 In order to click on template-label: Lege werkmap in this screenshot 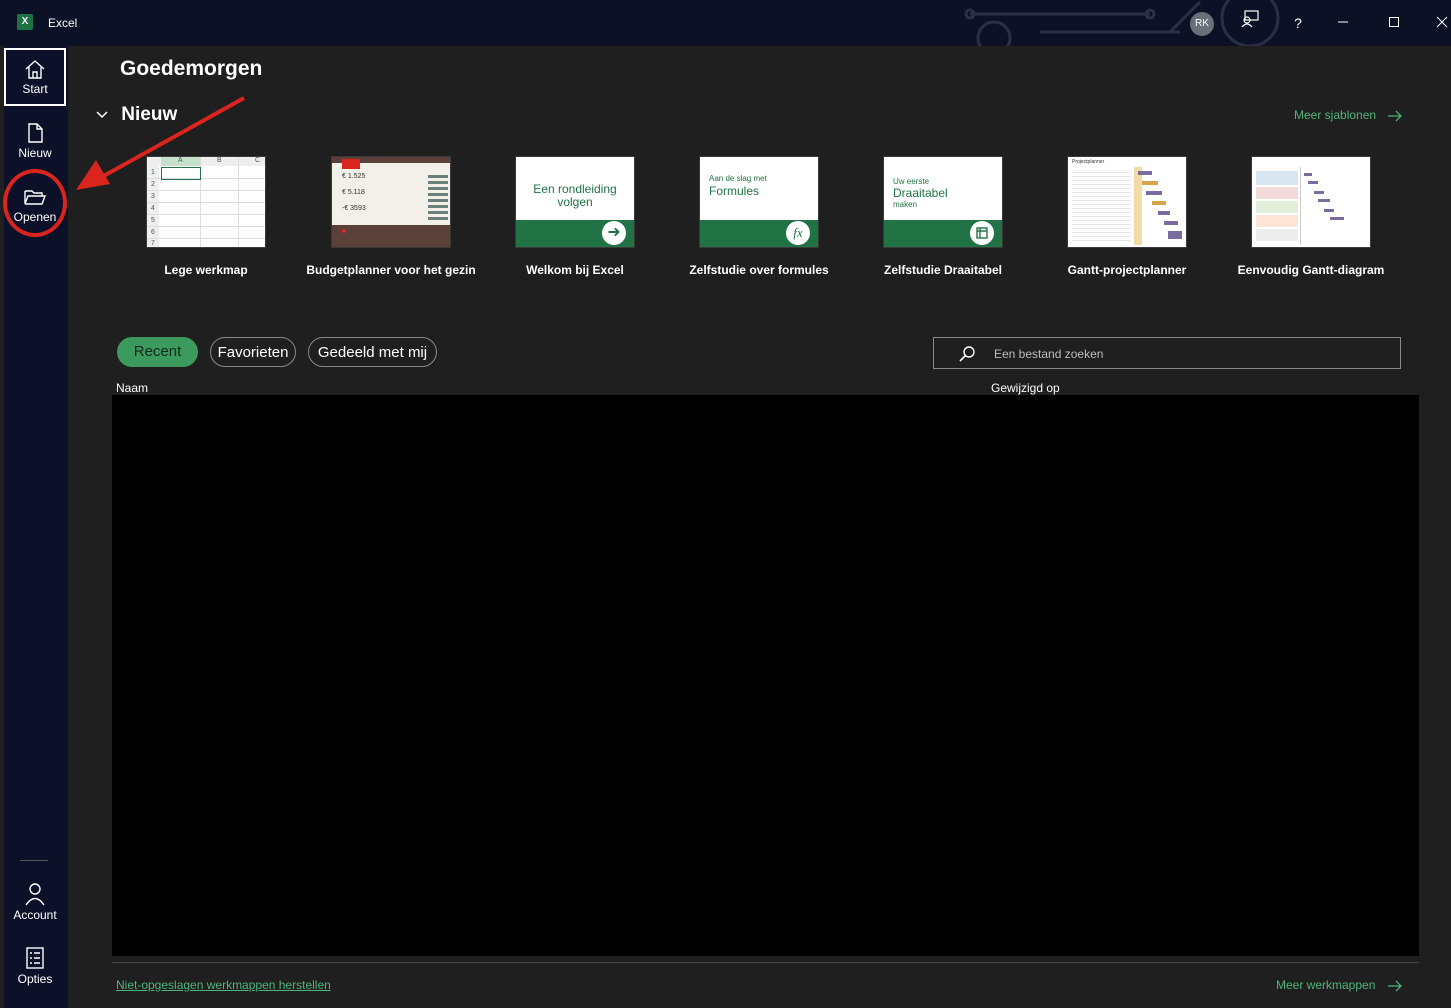, I will do `click(206, 270)`.